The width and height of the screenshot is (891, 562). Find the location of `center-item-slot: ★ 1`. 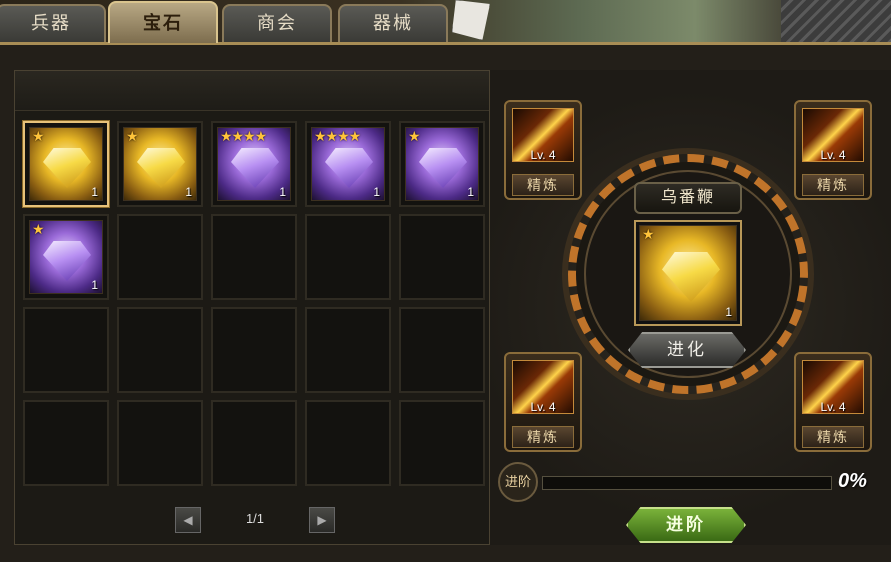

center-item-slot: ★ 1 is located at coordinates (688, 273).